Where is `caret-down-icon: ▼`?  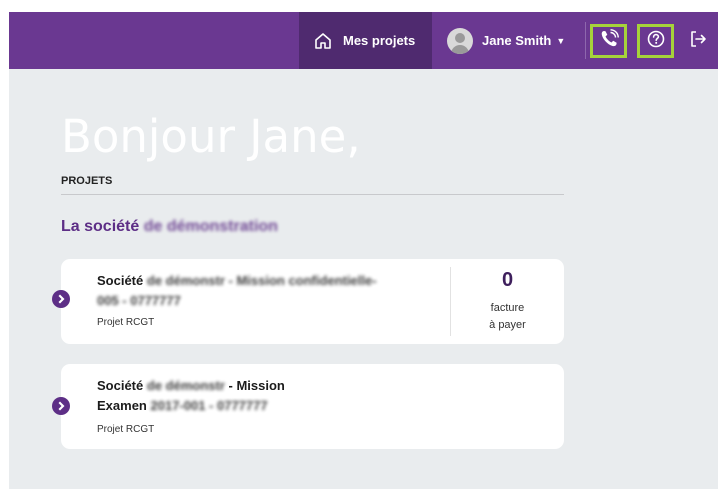
caret-down-icon: ▼ is located at coordinates (561, 40).